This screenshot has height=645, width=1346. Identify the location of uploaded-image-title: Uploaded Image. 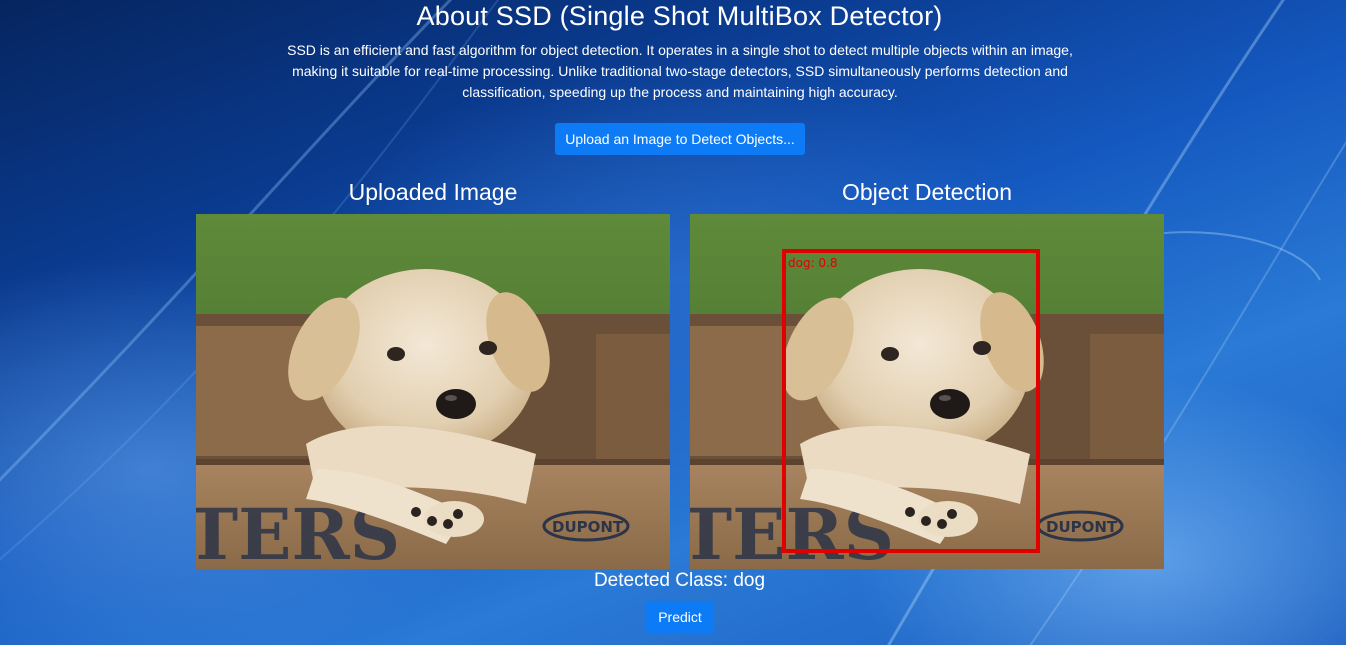
(433, 192).